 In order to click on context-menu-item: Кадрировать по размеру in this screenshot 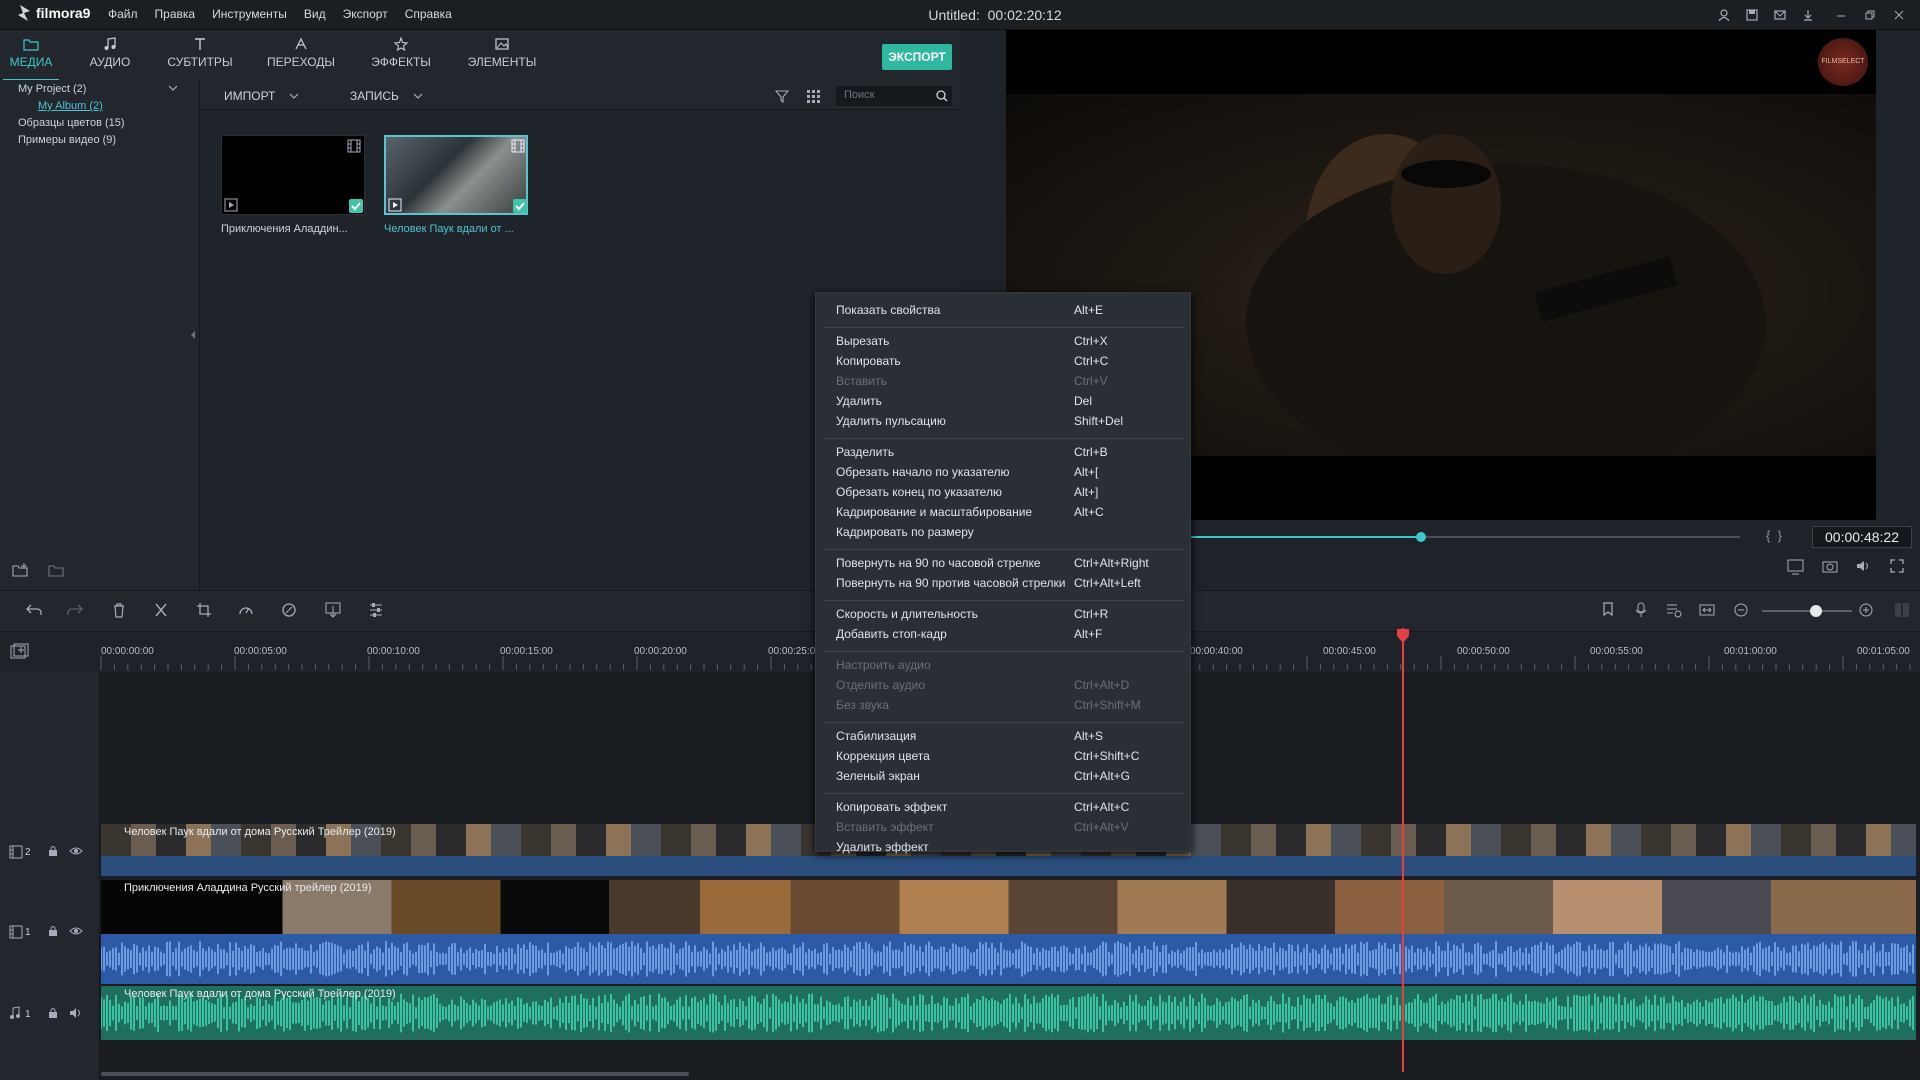, I will do `click(1006, 532)`.